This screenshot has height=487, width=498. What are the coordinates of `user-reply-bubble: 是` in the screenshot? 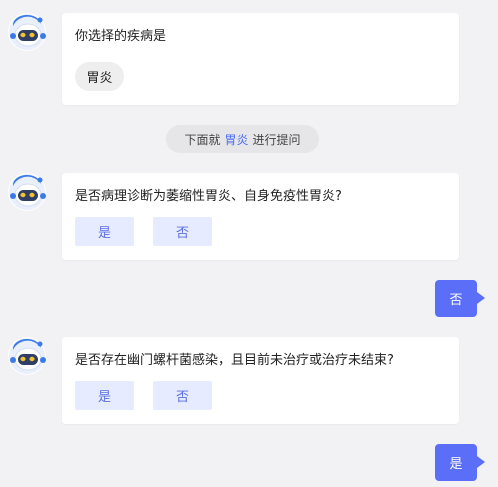 It's located at (460, 462).